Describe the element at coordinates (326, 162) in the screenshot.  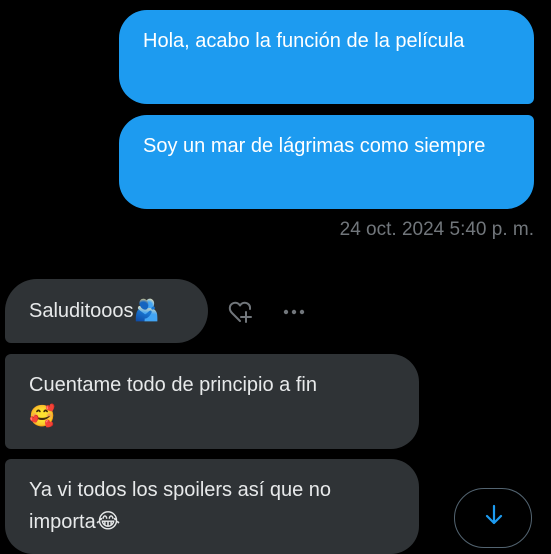
I see `sent-message-bubble: Soy un mar de lágrimas como siempre` at that location.